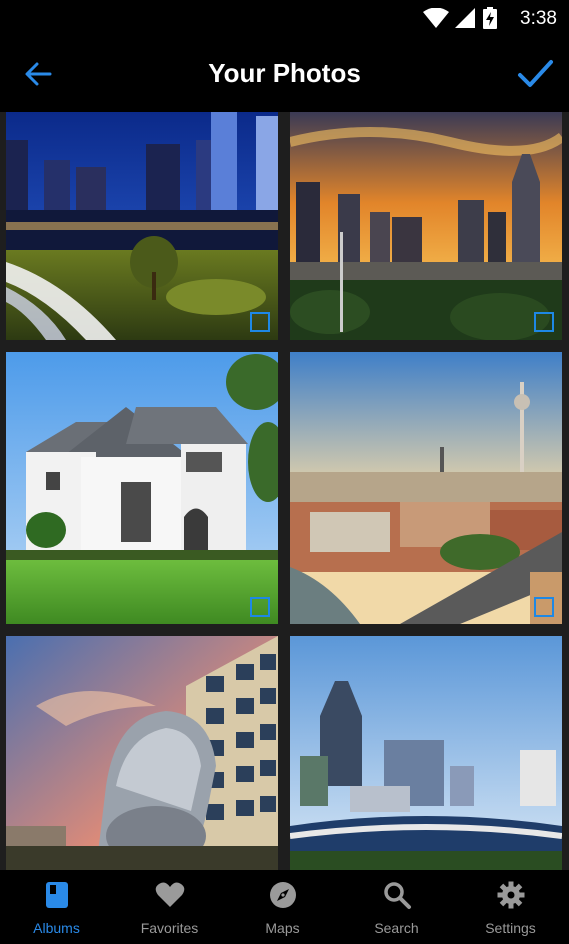 This screenshot has width=569, height=944. I want to click on tab-favorites: Favorites, so click(169, 907).